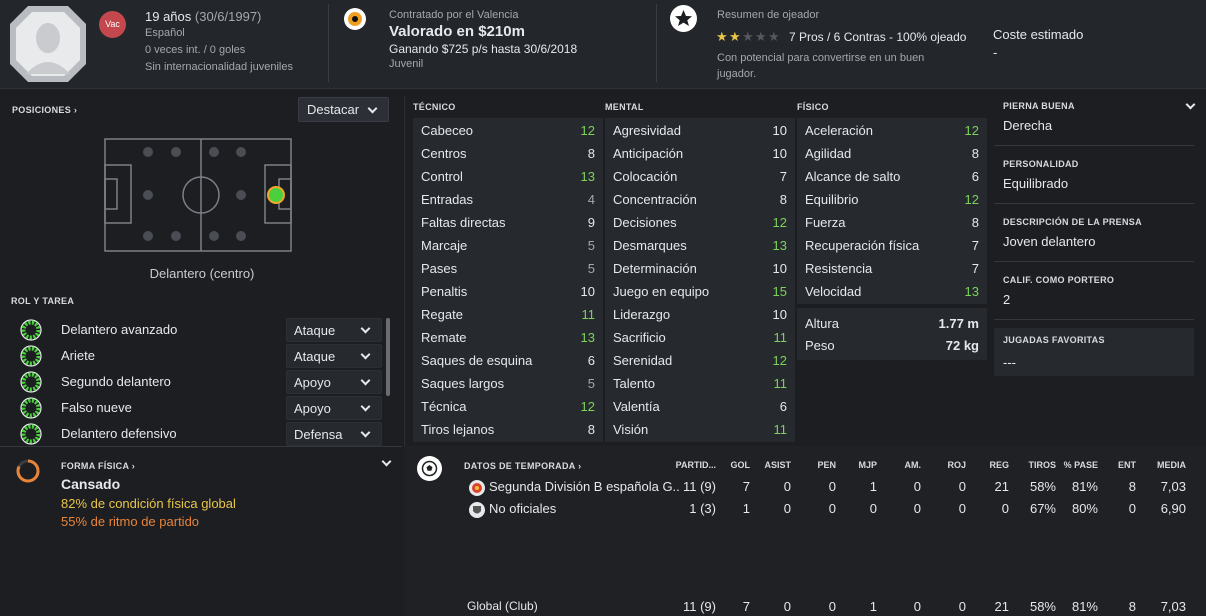 This screenshot has width=1206, height=616. Describe the element at coordinates (1173, 486) in the screenshot. I see `stats-cell: 7,03` at that location.